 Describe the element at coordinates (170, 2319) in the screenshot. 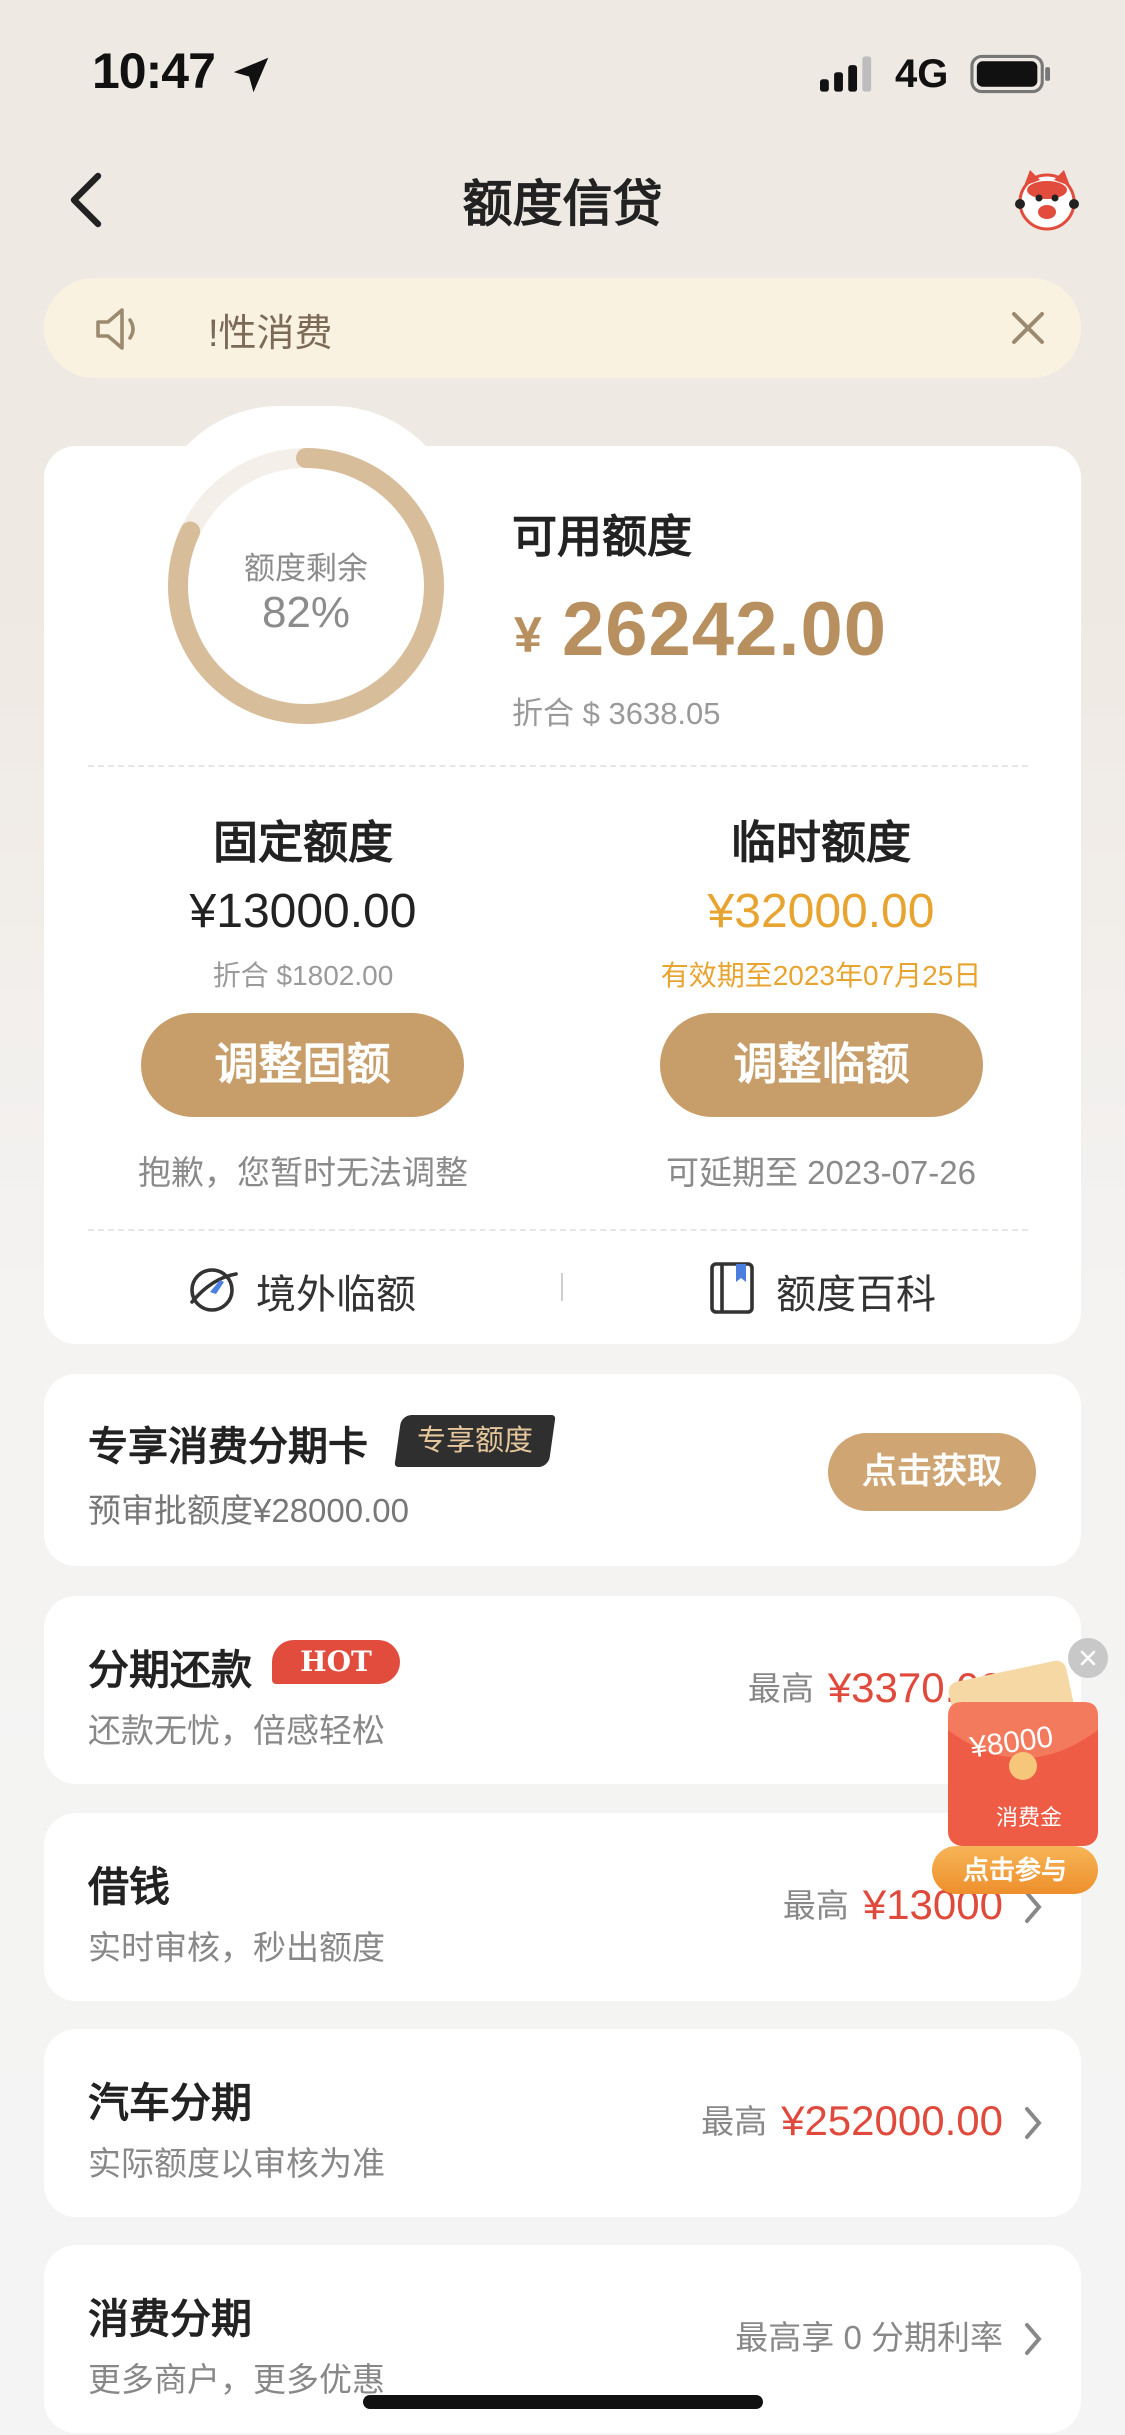

I see `product-title: 消费分期` at that location.